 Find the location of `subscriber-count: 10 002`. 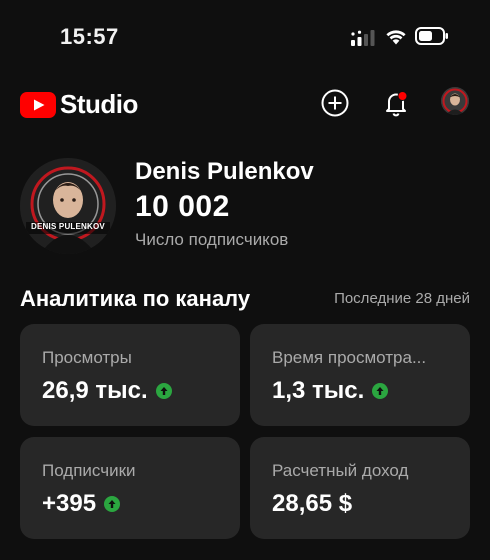

subscriber-count: 10 002 is located at coordinates (182, 206).